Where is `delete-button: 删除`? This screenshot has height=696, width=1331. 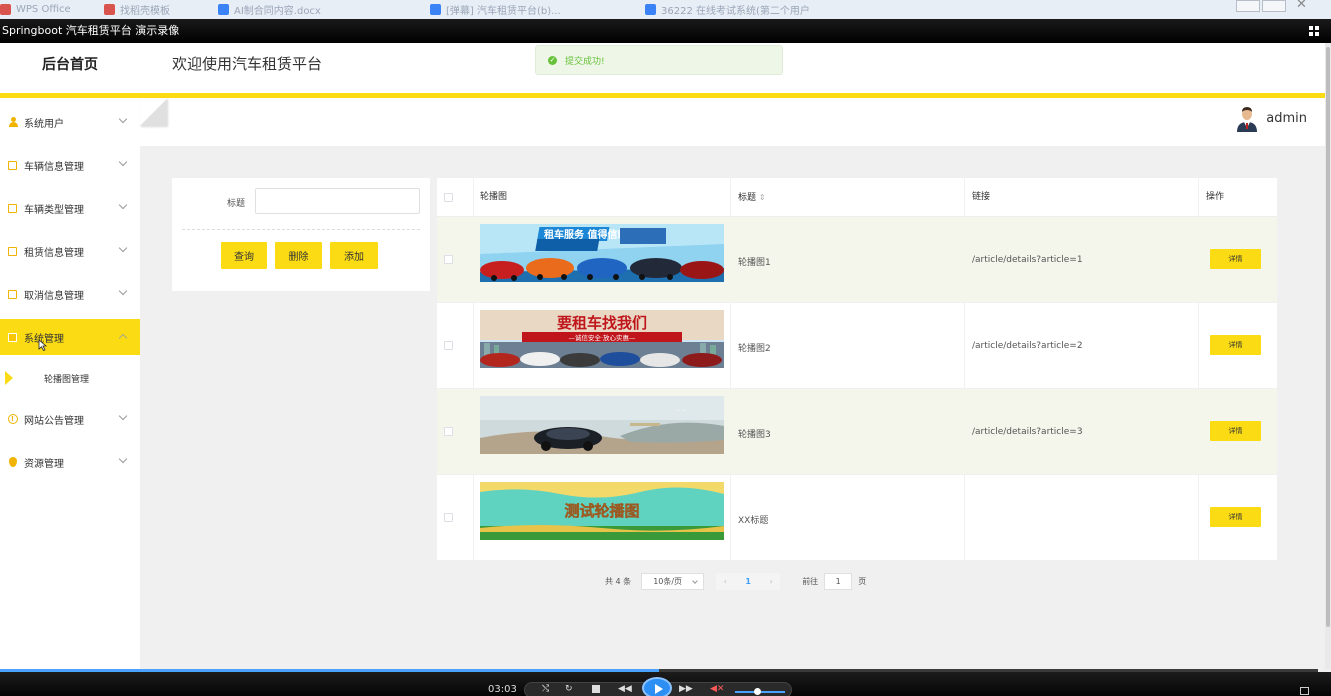
delete-button: 删除 is located at coordinates (298, 255).